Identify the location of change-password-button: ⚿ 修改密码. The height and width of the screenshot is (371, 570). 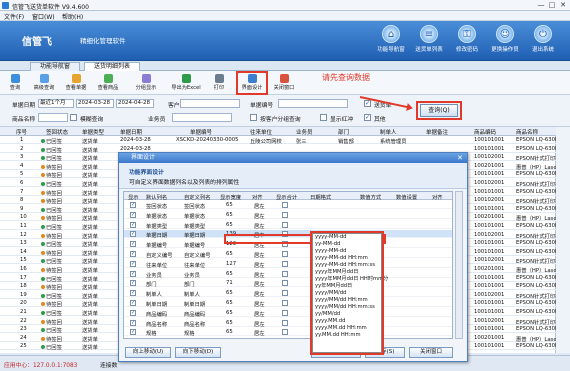
(467, 41).